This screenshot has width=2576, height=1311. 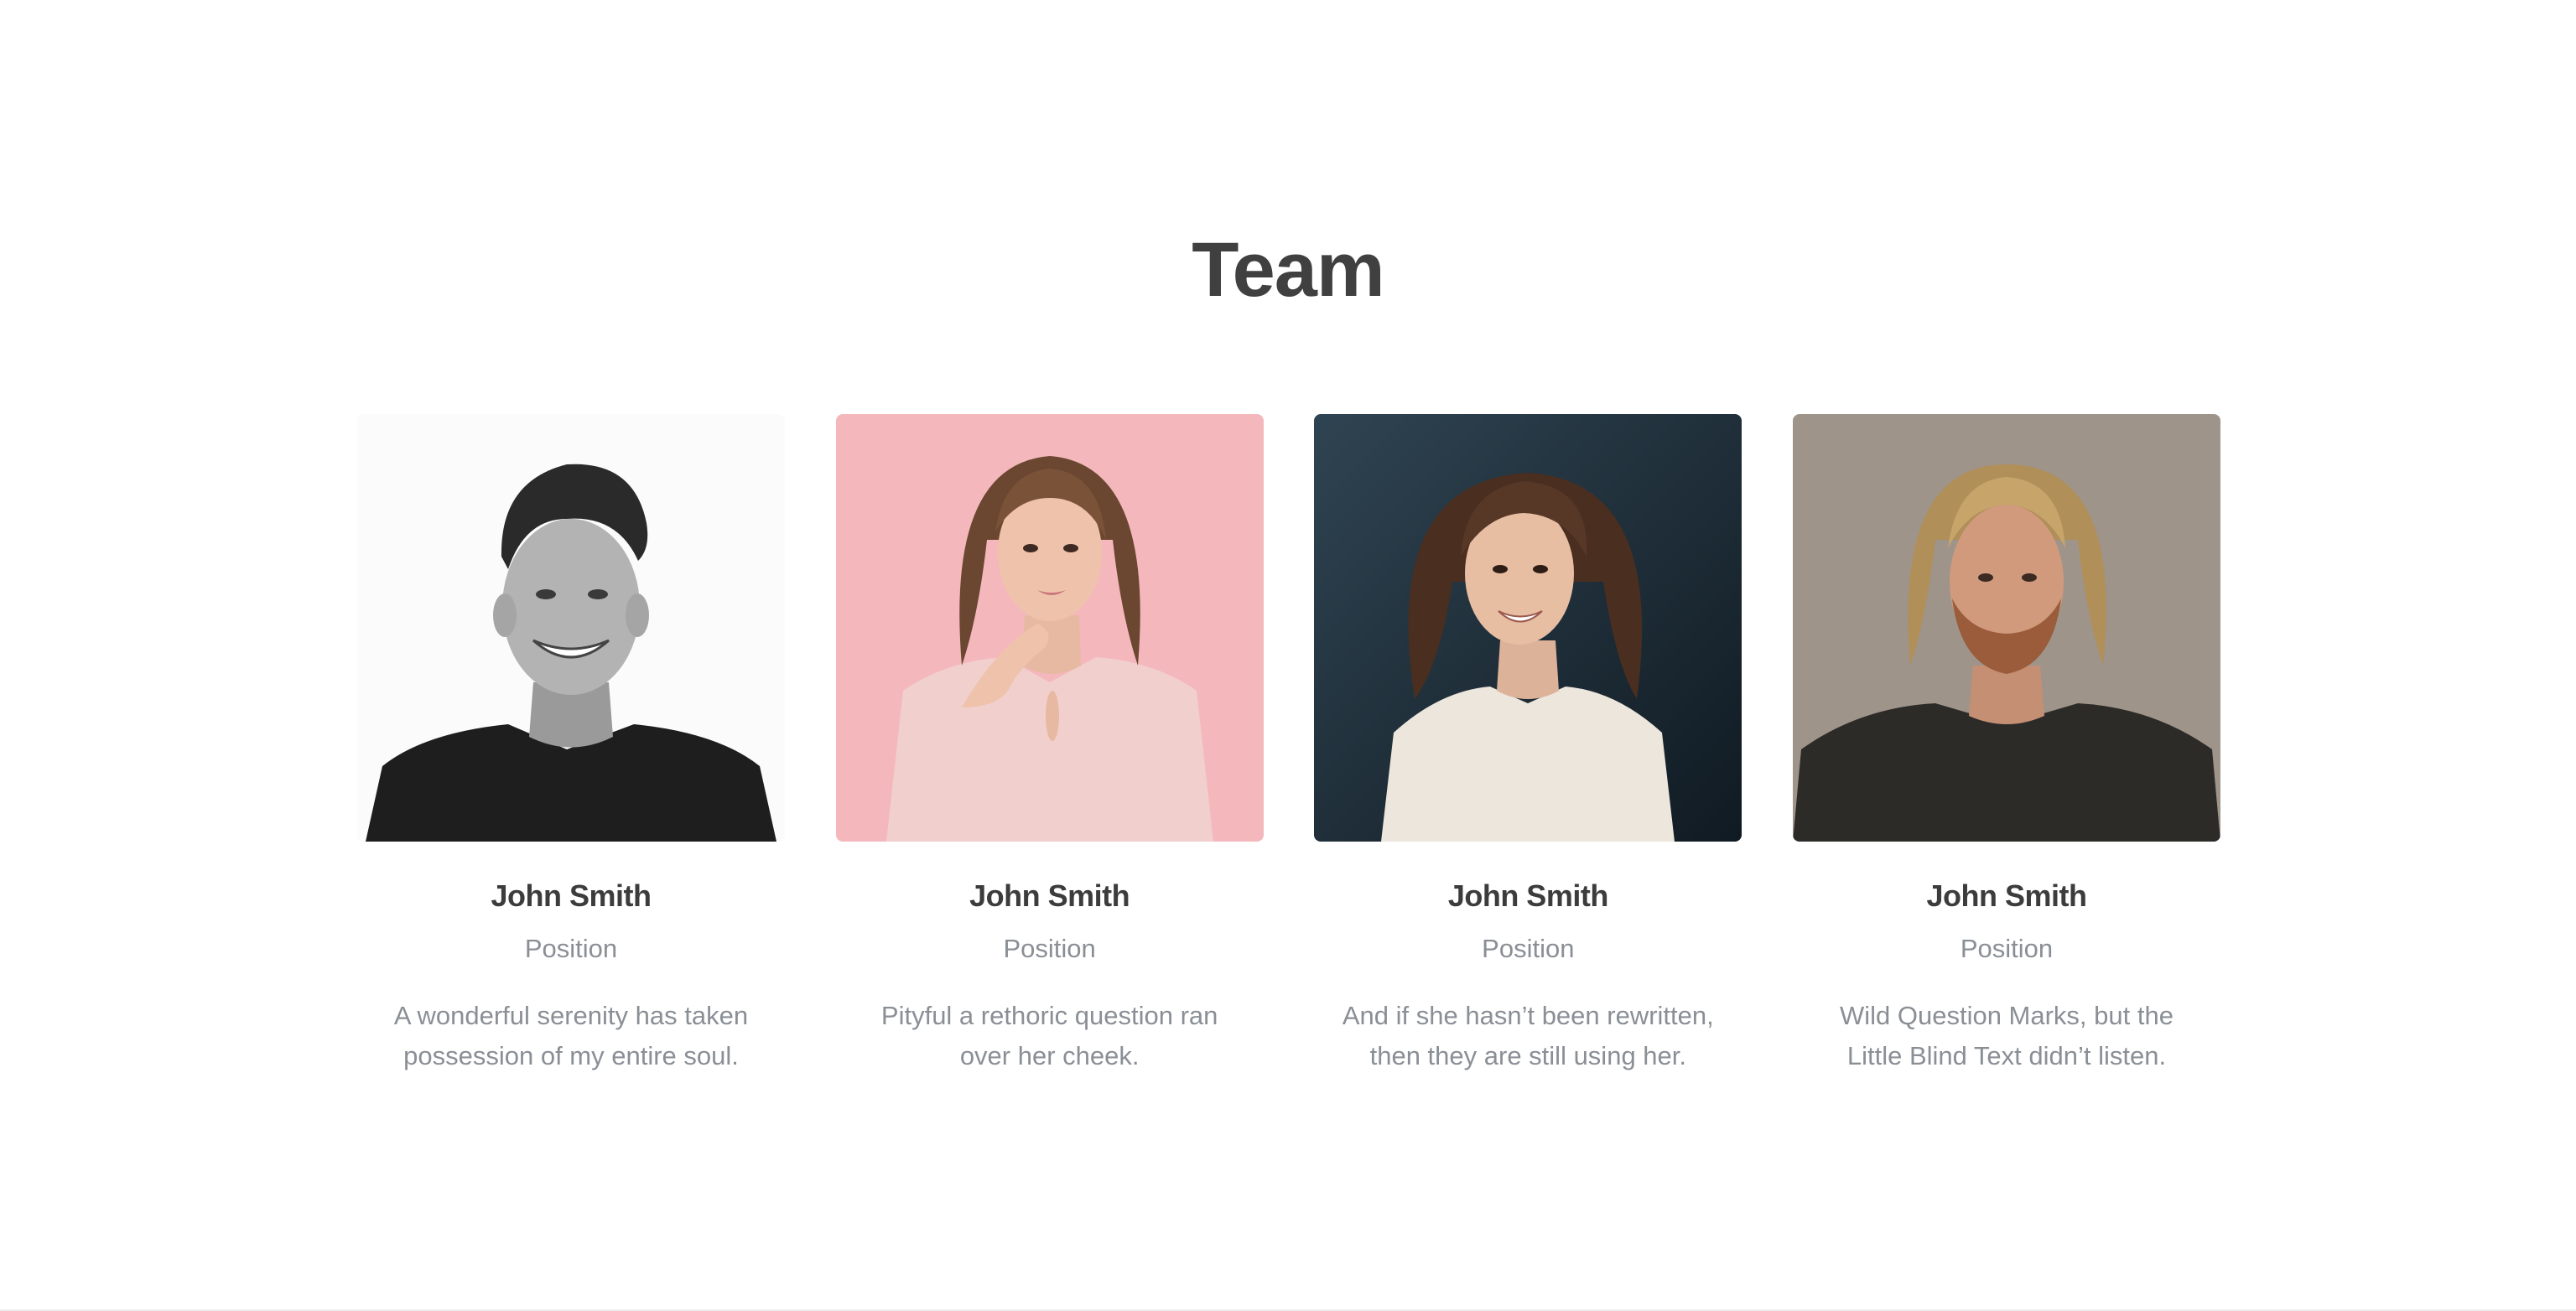 I want to click on portrait-young-man-bw-photo, so click(x=571, y=628).